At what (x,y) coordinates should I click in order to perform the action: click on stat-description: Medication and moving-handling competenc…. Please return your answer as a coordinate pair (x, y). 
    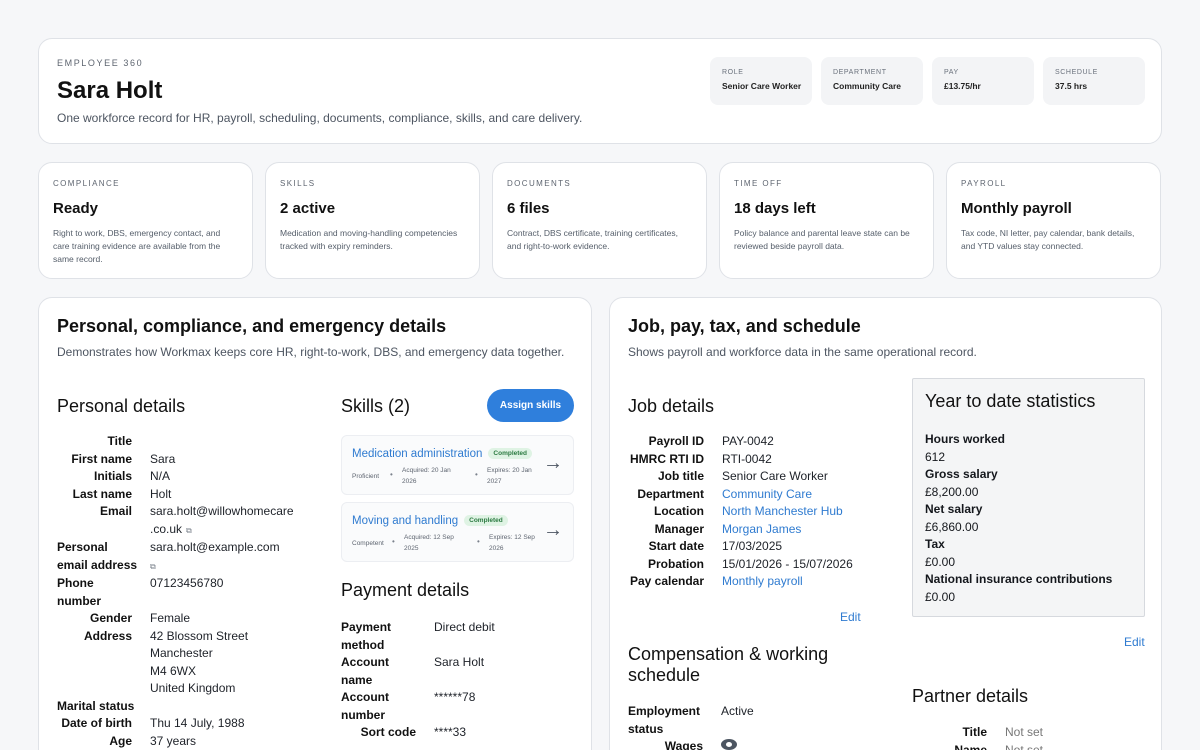
    Looking at the image, I should click on (369, 239).